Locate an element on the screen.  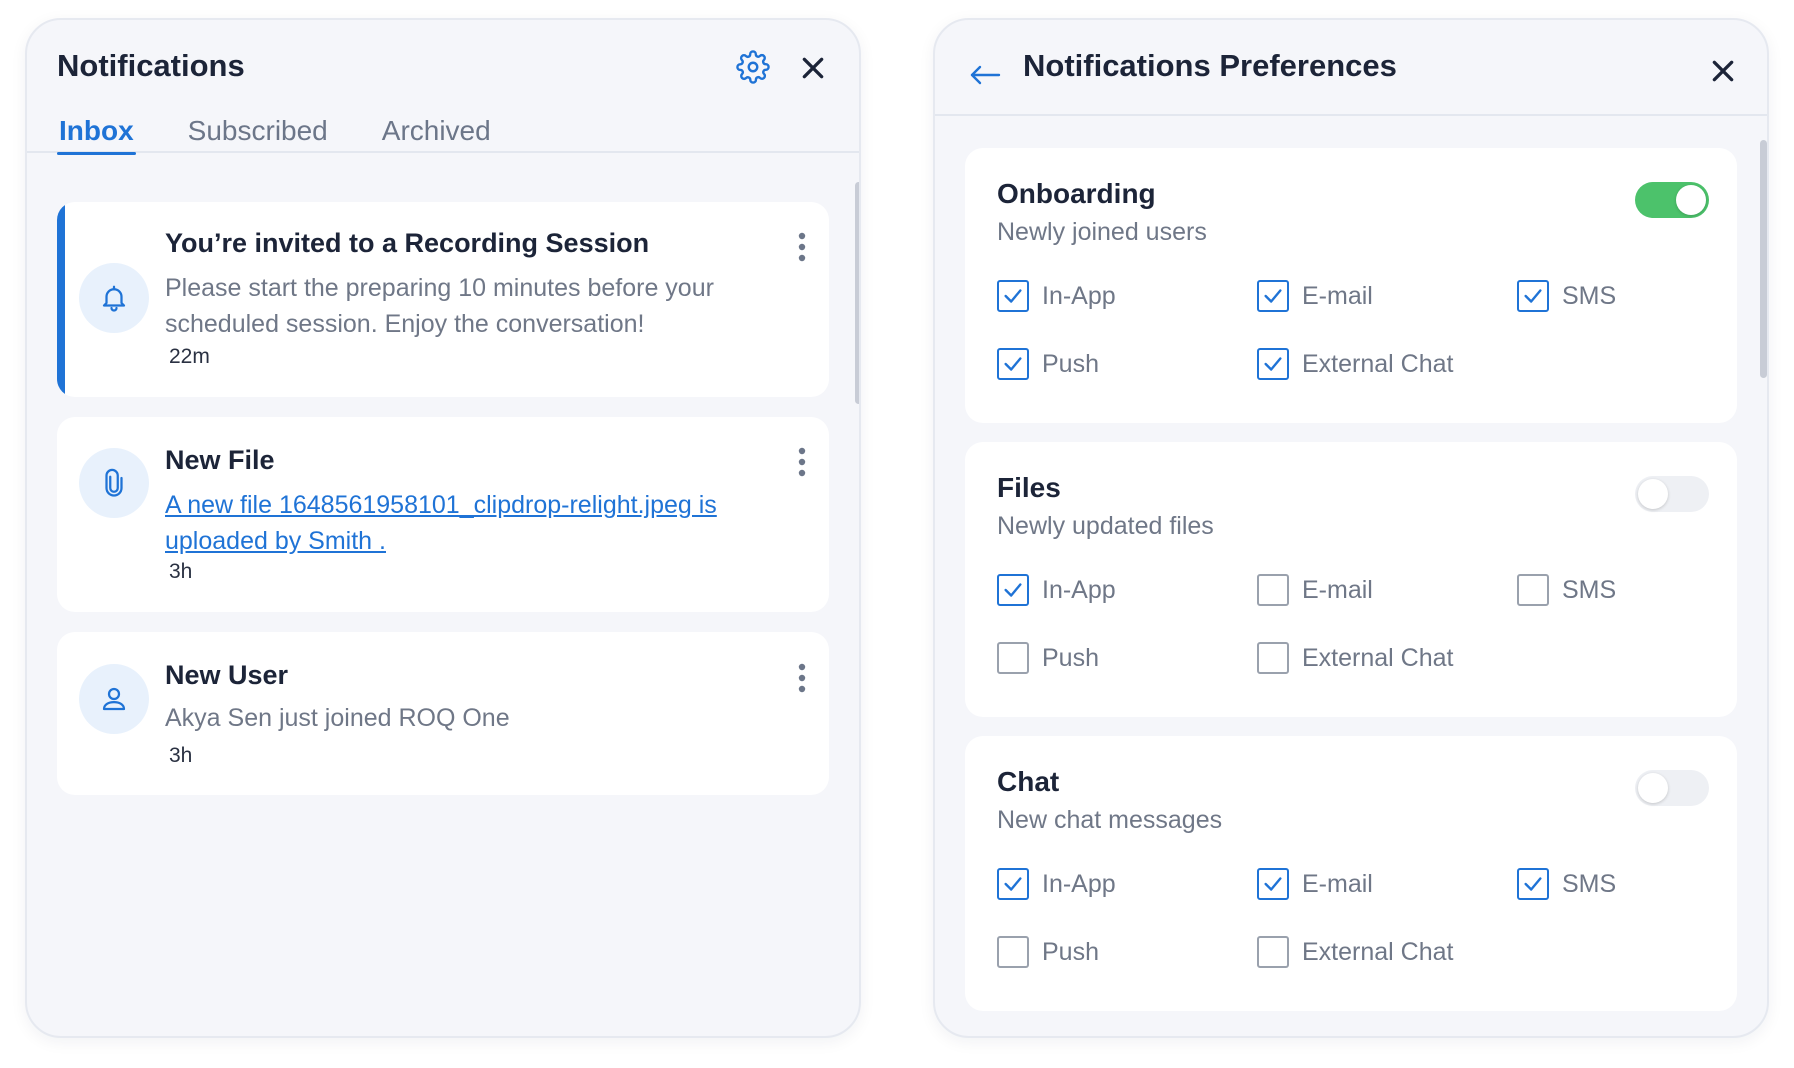
group-subtitle: New chat messages is located at coordinates (1110, 820).